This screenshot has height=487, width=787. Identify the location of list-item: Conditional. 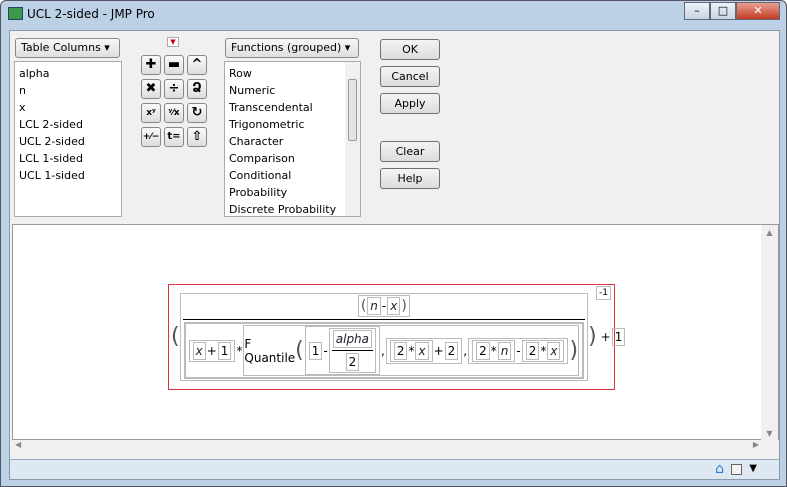
(292, 175).